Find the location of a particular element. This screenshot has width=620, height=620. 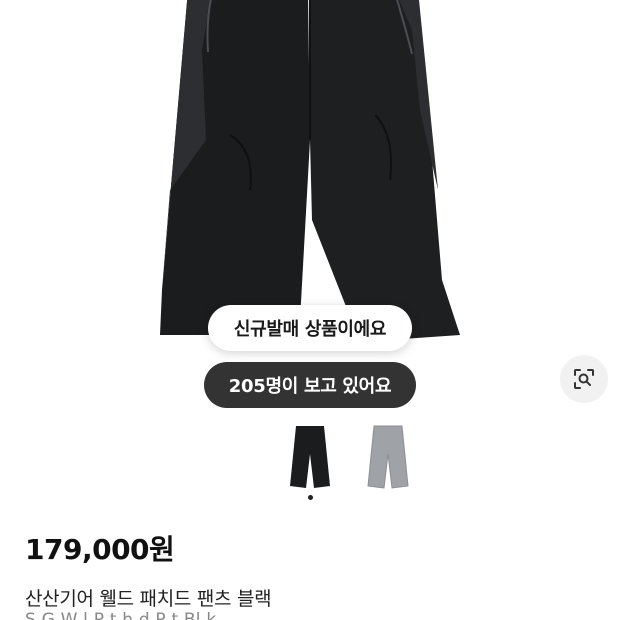

viewers-count-badge: 205명이 보고 있어요 is located at coordinates (310, 385).